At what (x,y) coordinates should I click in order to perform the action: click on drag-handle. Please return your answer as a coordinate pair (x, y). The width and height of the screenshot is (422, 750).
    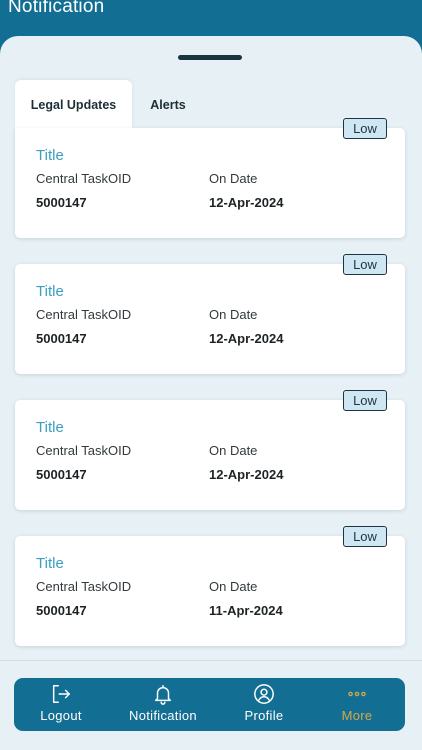
    Looking at the image, I should click on (210, 57).